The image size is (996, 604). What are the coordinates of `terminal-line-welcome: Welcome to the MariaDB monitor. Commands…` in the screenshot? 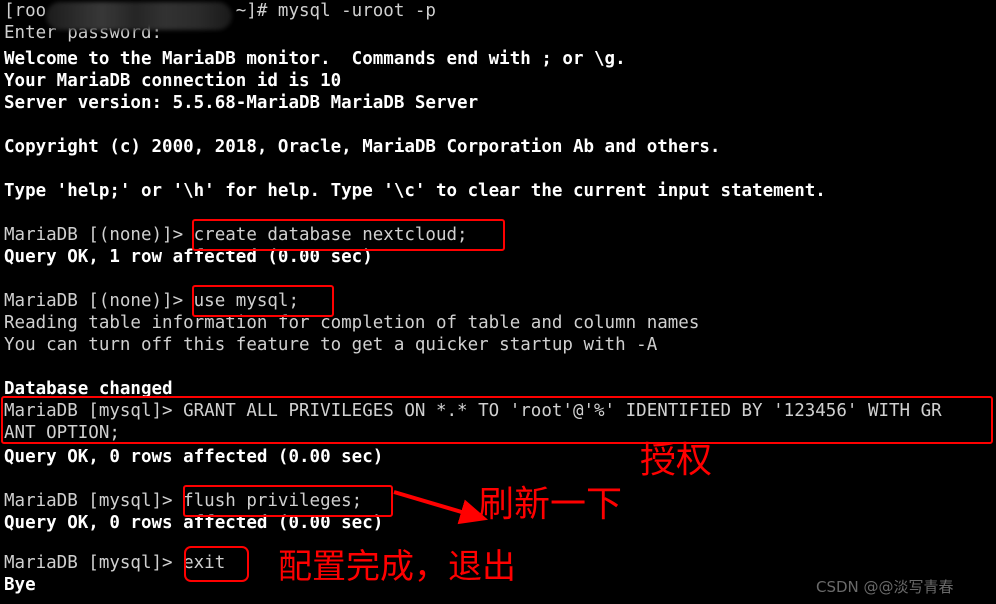 It's located at (315, 59).